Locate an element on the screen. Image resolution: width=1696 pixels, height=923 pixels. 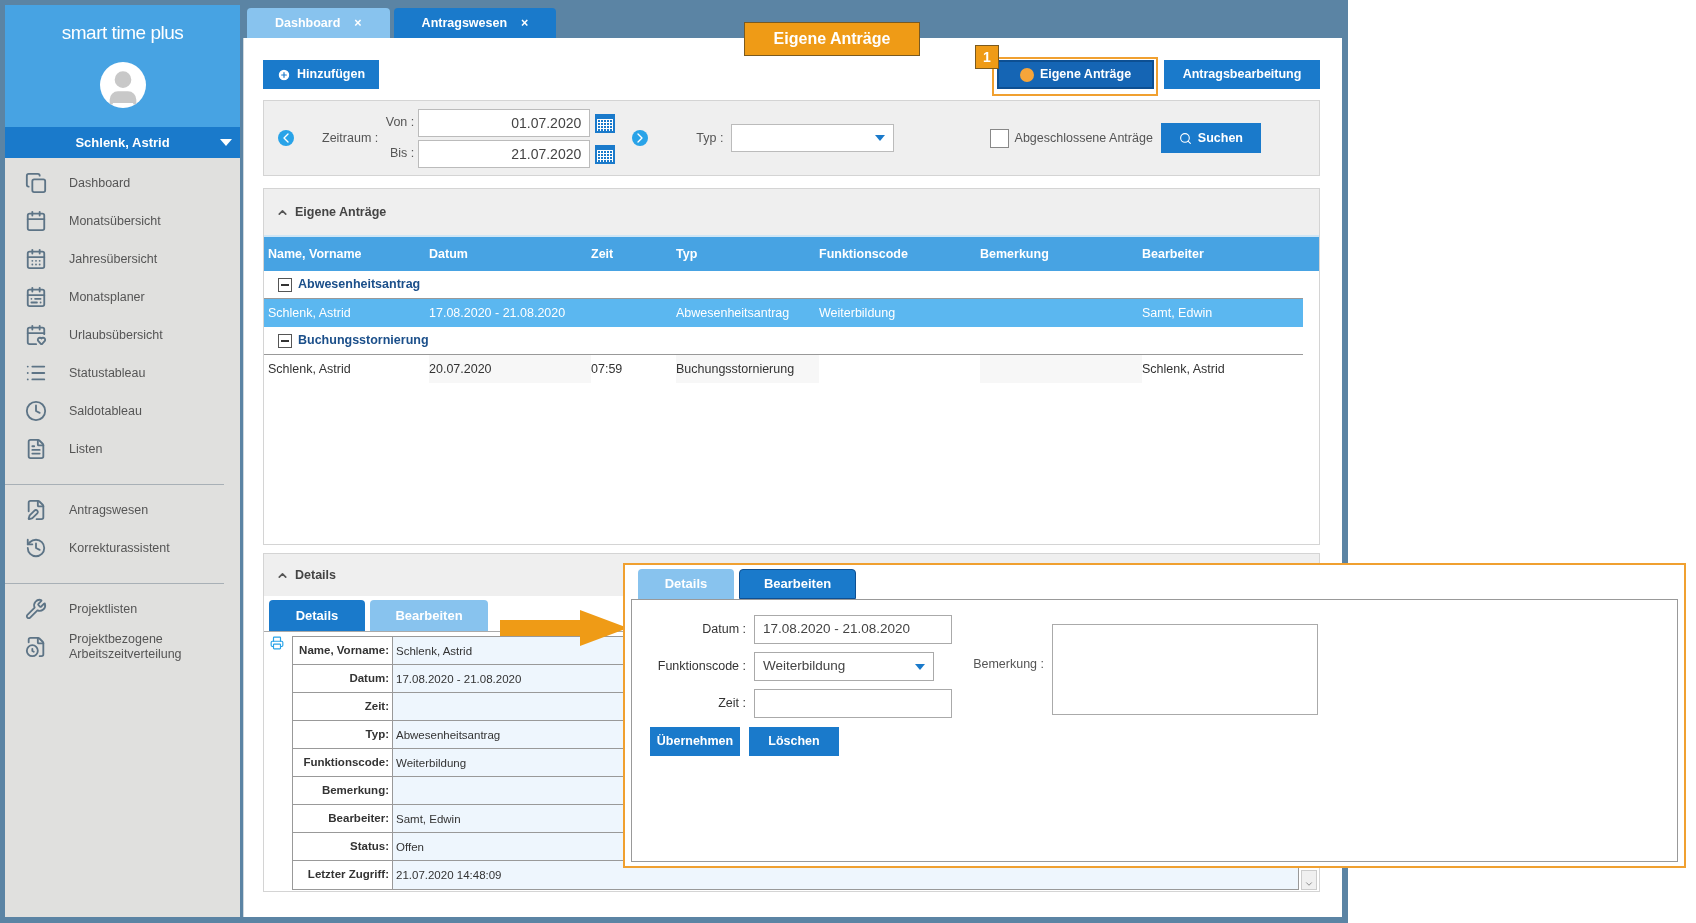
group-label: Abwesenheitsantrag is located at coordinates (359, 285).